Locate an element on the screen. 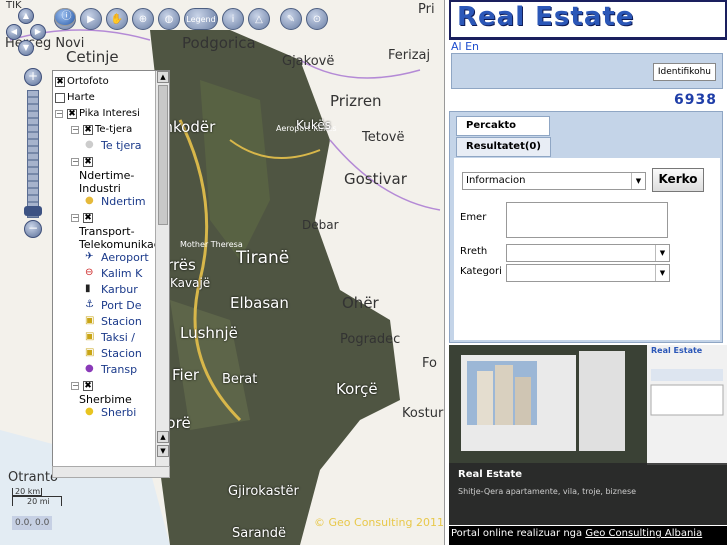 This screenshot has width=727, height=545. pan-up-icon: ▲ is located at coordinates (26, 16).